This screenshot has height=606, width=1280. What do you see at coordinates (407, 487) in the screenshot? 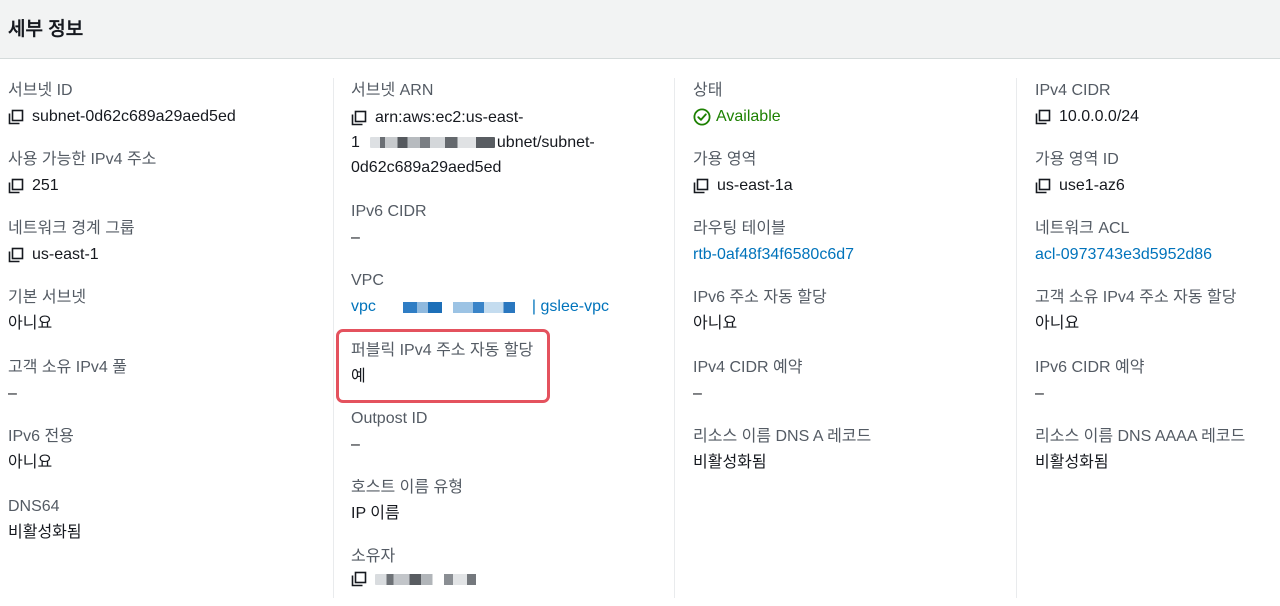
I see `field-label: 호스트 이름 유형` at bounding box center [407, 487].